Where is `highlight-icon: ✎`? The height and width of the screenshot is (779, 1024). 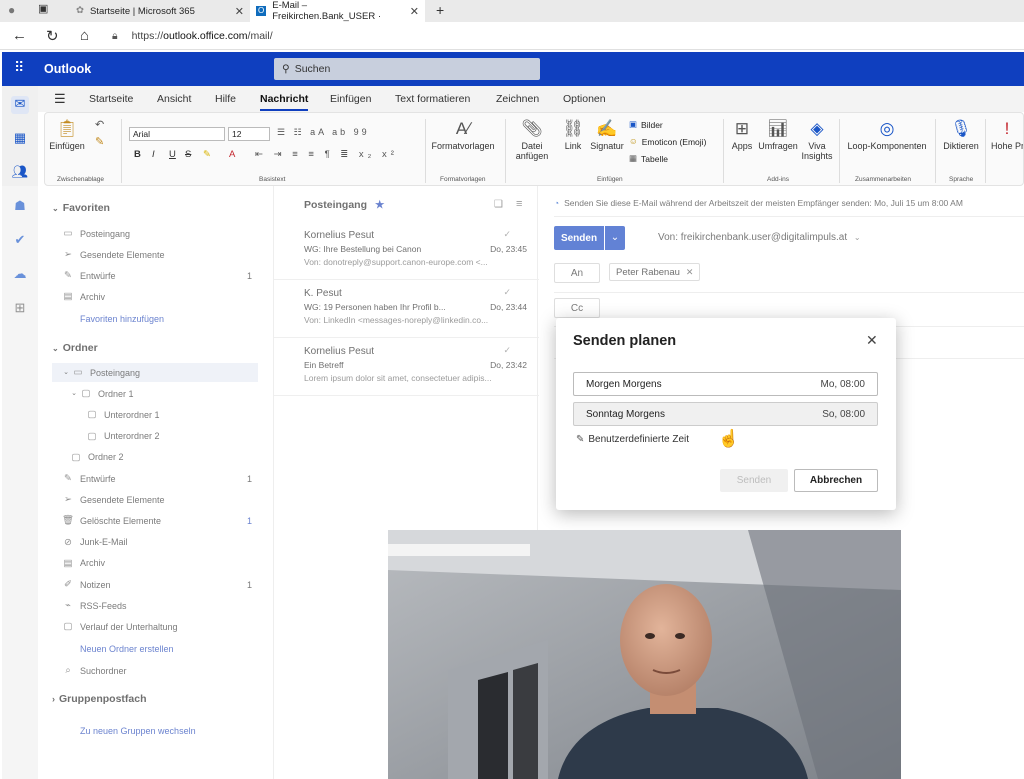 highlight-icon: ✎ is located at coordinates (207, 154).